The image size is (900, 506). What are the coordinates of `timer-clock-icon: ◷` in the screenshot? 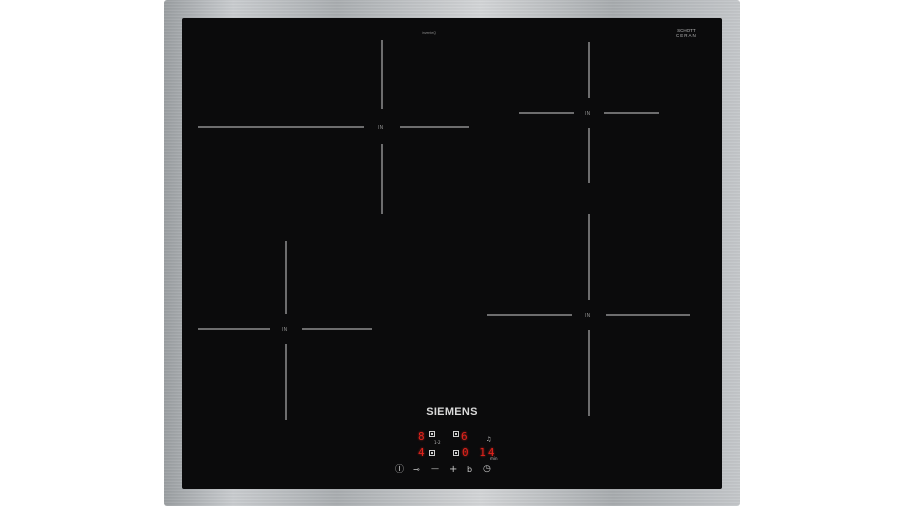 It's located at (487, 469).